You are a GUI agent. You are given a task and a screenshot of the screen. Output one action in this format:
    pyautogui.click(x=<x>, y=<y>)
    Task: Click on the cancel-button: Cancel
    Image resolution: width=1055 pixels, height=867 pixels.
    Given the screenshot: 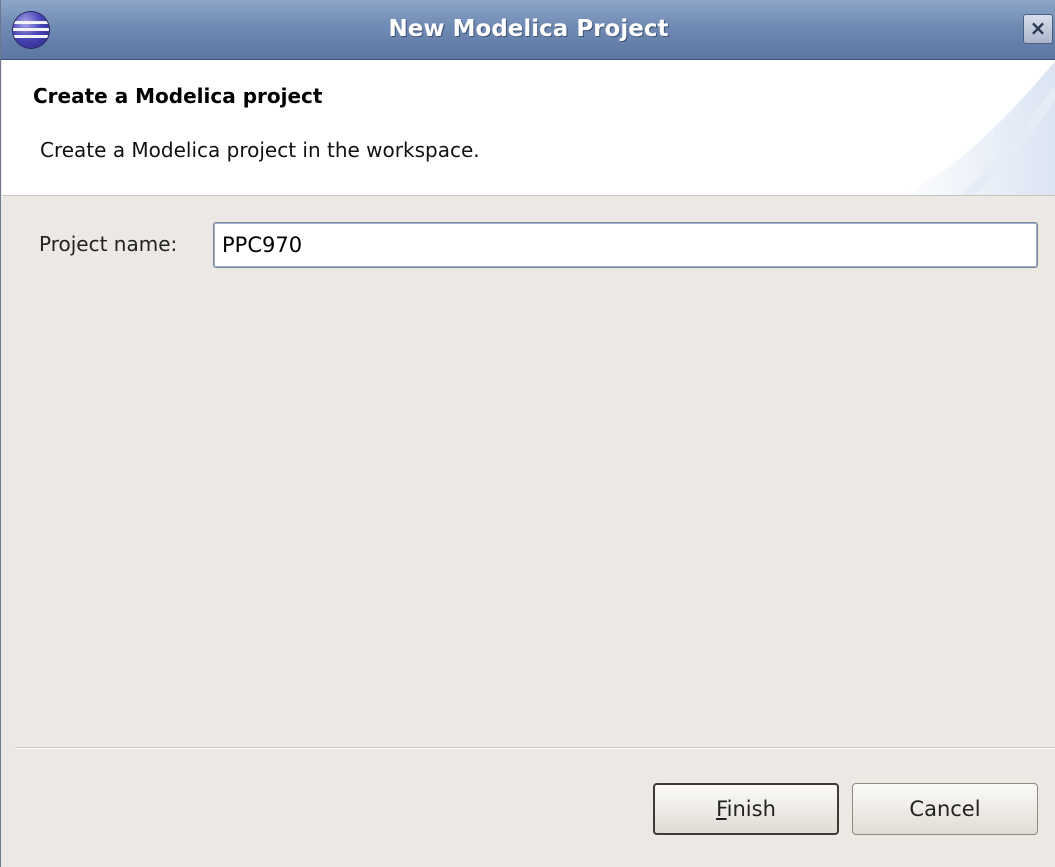 What is the action you would take?
    pyautogui.click(x=945, y=809)
    